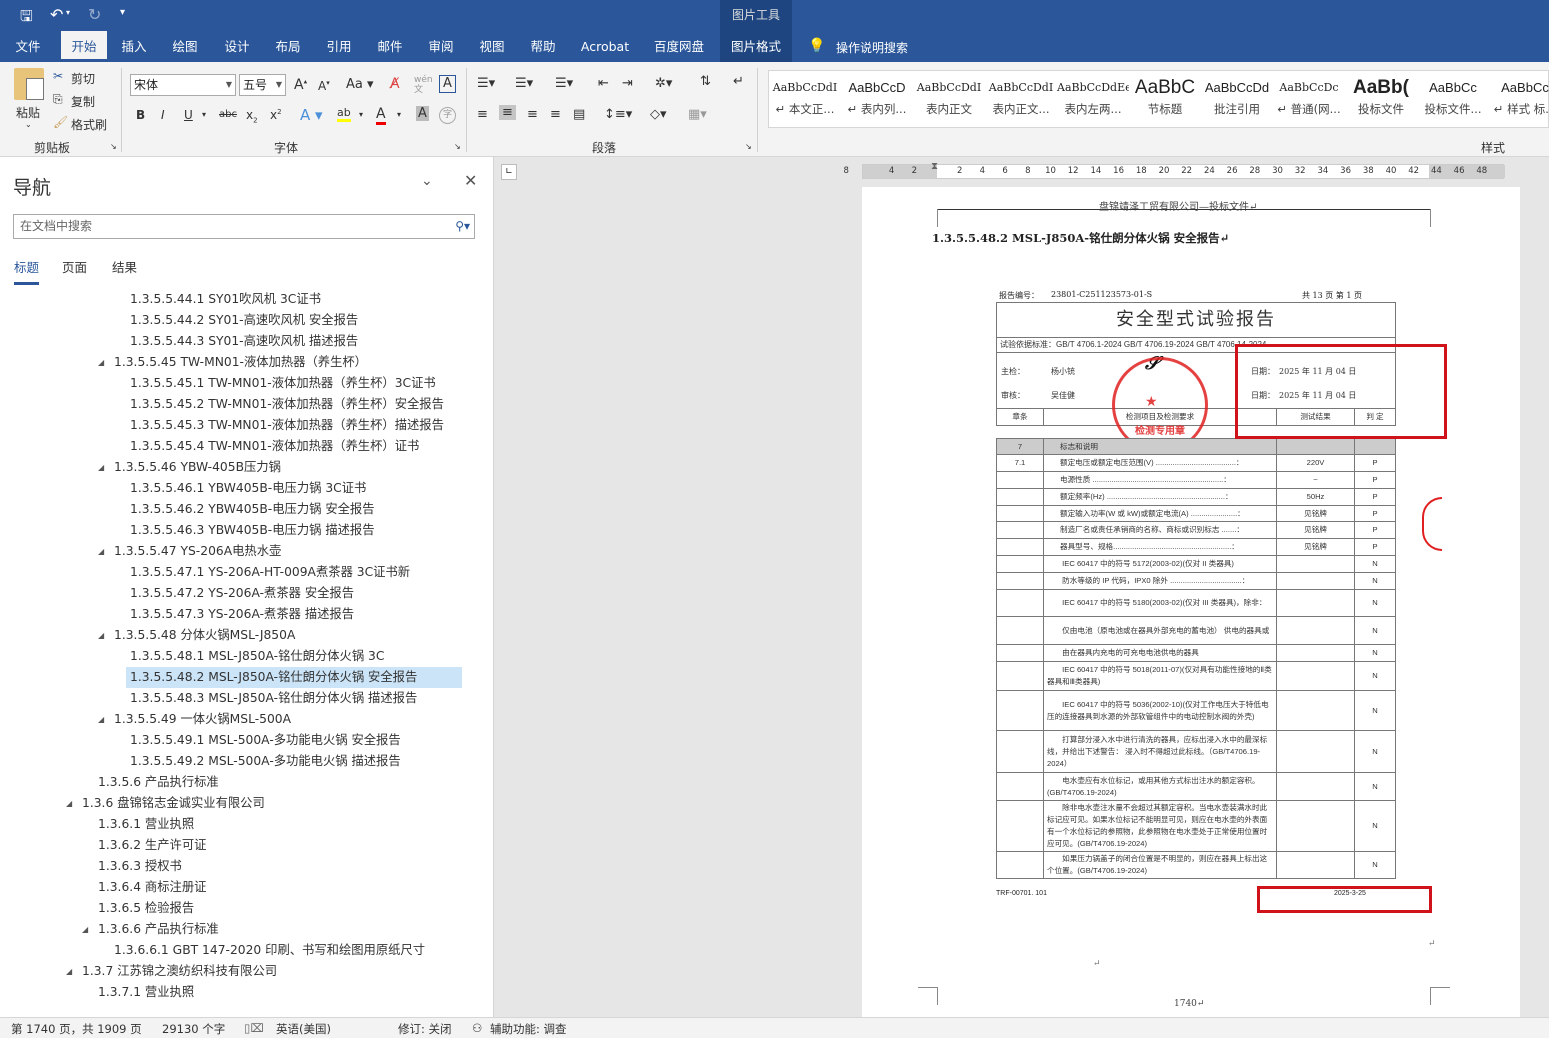 The height and width of the screenshot is (1038, 1549). Describe the element at coordinates (509, 172) in the screenshot. I see `tab-selector: ∟` at that location.